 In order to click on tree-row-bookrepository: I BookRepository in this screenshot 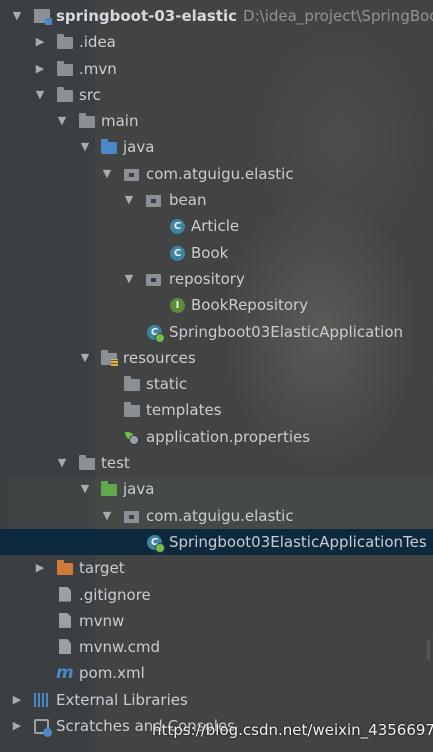, I will do `click(216, 305)`.